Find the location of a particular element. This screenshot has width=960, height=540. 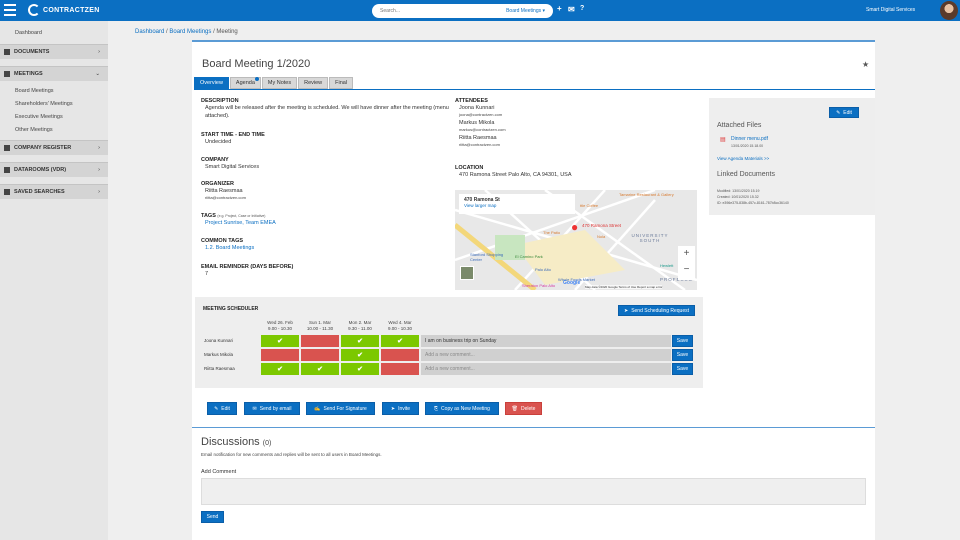

sidebar-item-other-meetings: Other Meetings is located at coordinates (54, 130).